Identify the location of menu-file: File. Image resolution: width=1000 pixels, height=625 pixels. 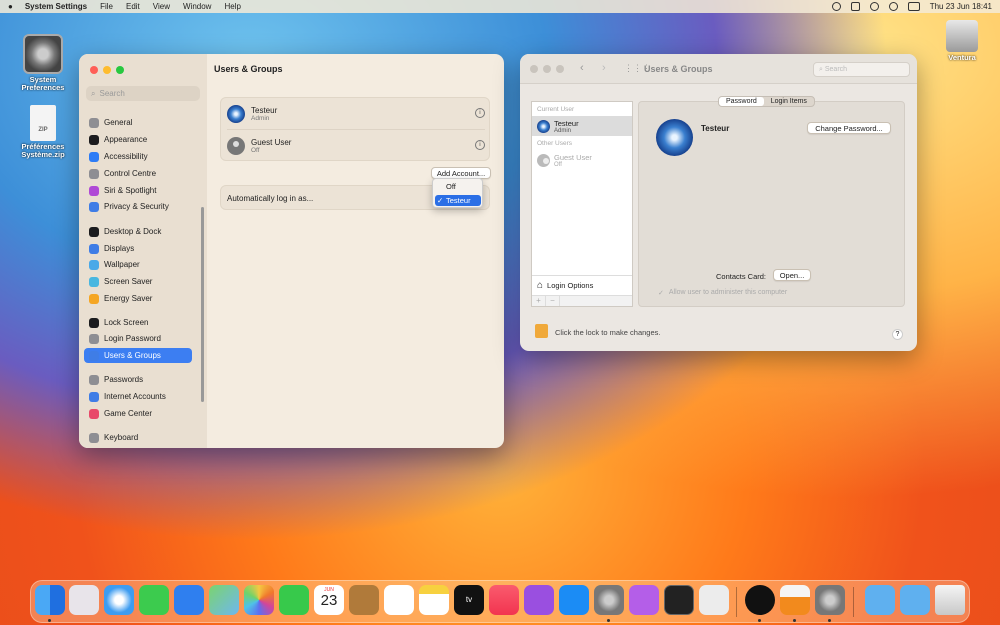
(106, 6).